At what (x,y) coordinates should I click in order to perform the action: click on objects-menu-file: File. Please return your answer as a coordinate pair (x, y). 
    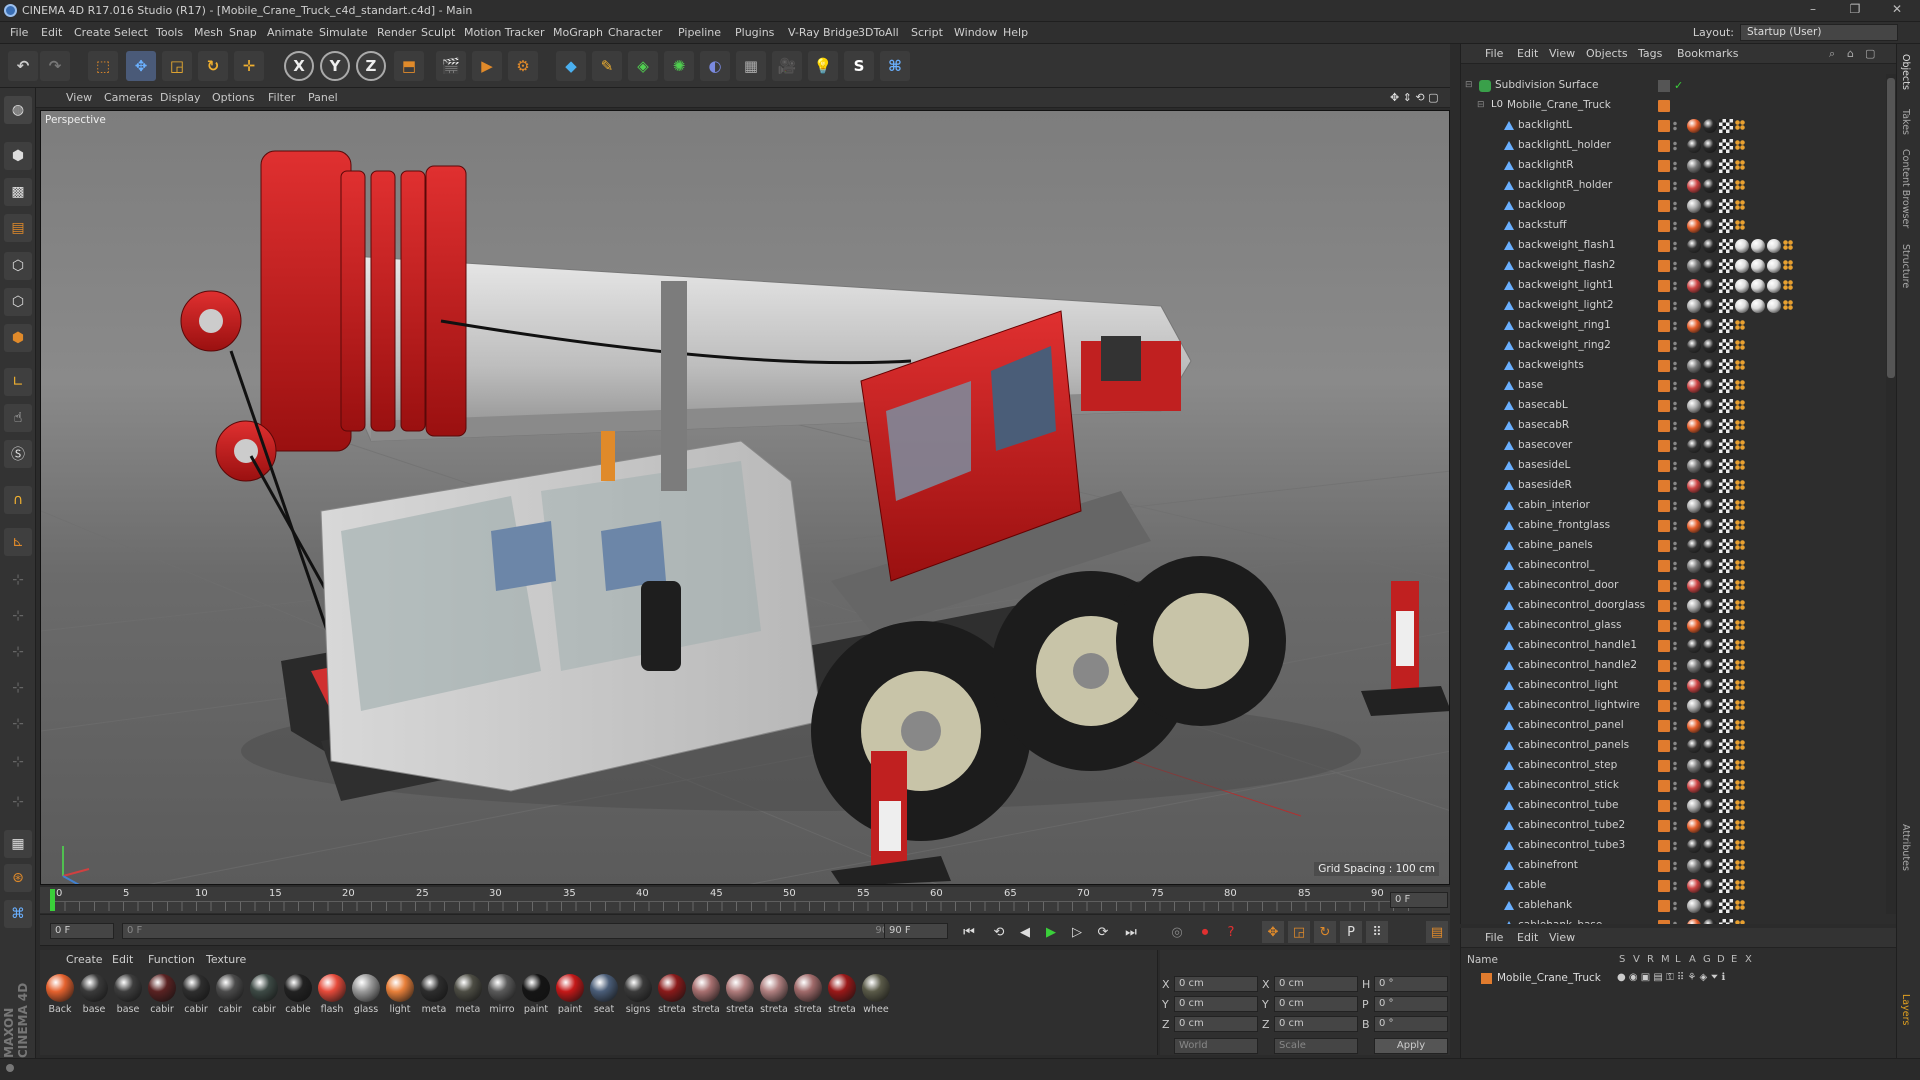
    Looking at the image, I should click on (1494, 53).